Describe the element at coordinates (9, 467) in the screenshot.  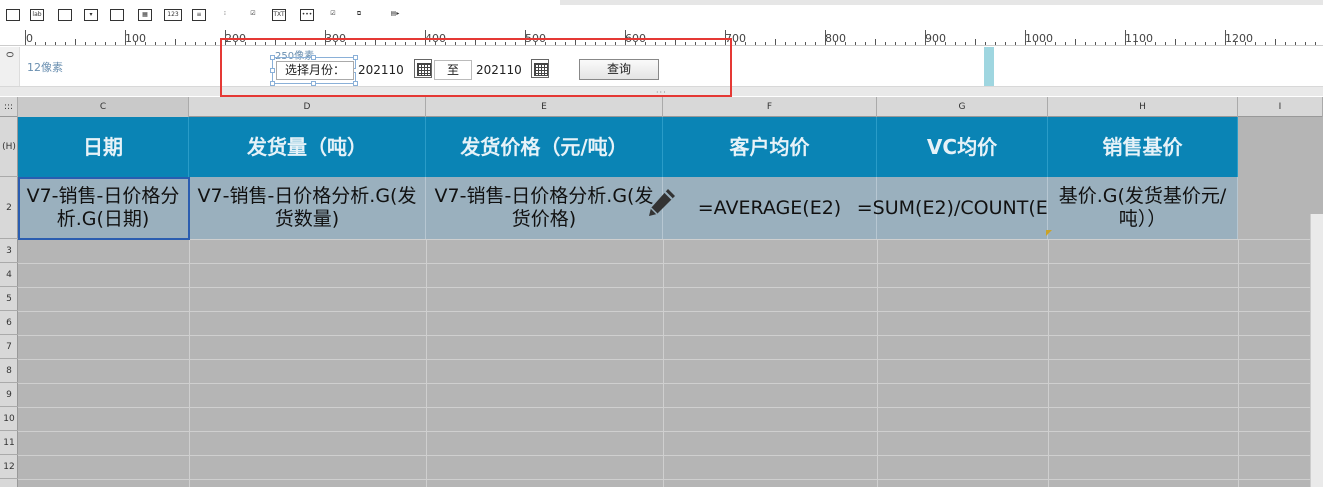
I see `row-header: 12` at that location.